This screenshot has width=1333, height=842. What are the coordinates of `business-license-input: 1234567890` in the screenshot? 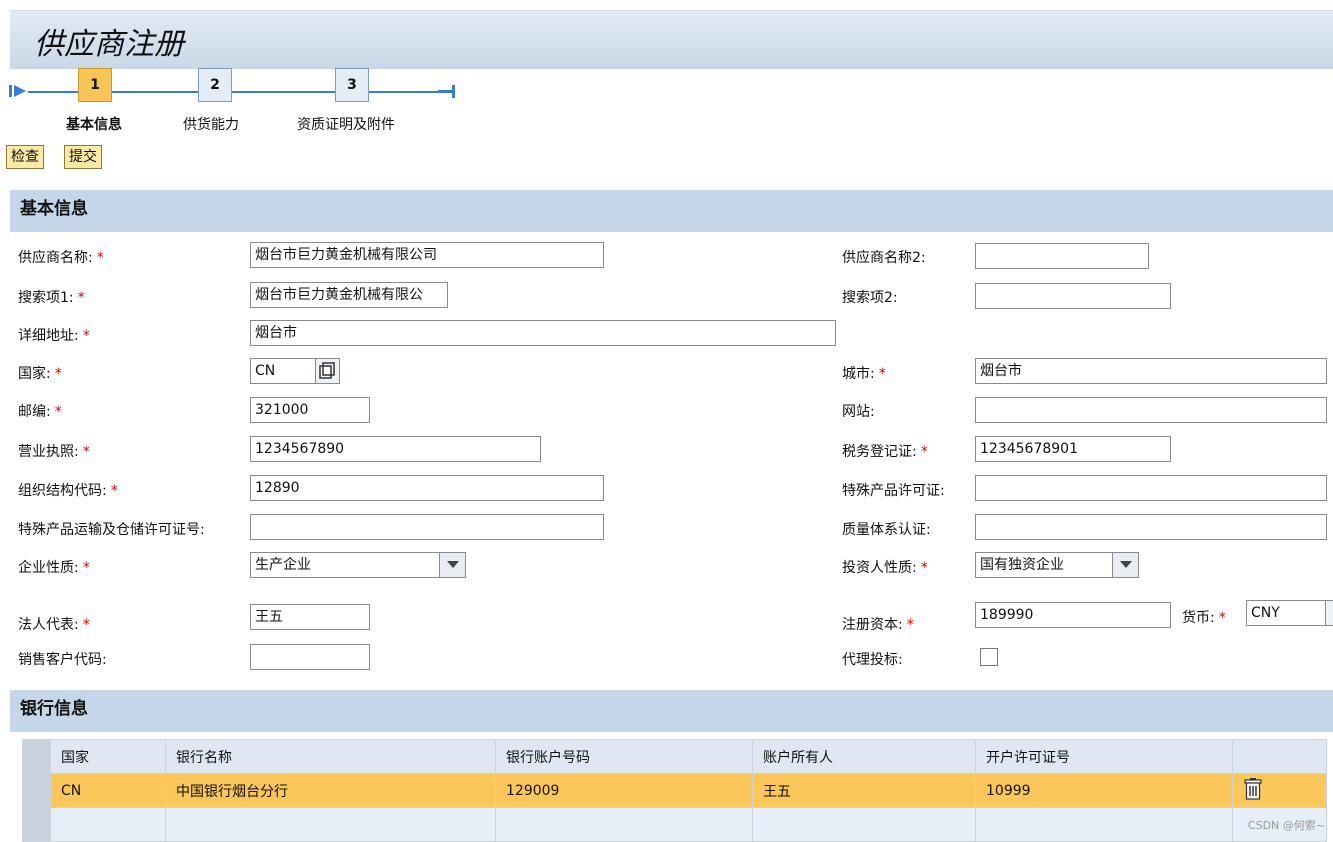 It's located at (395, 449).